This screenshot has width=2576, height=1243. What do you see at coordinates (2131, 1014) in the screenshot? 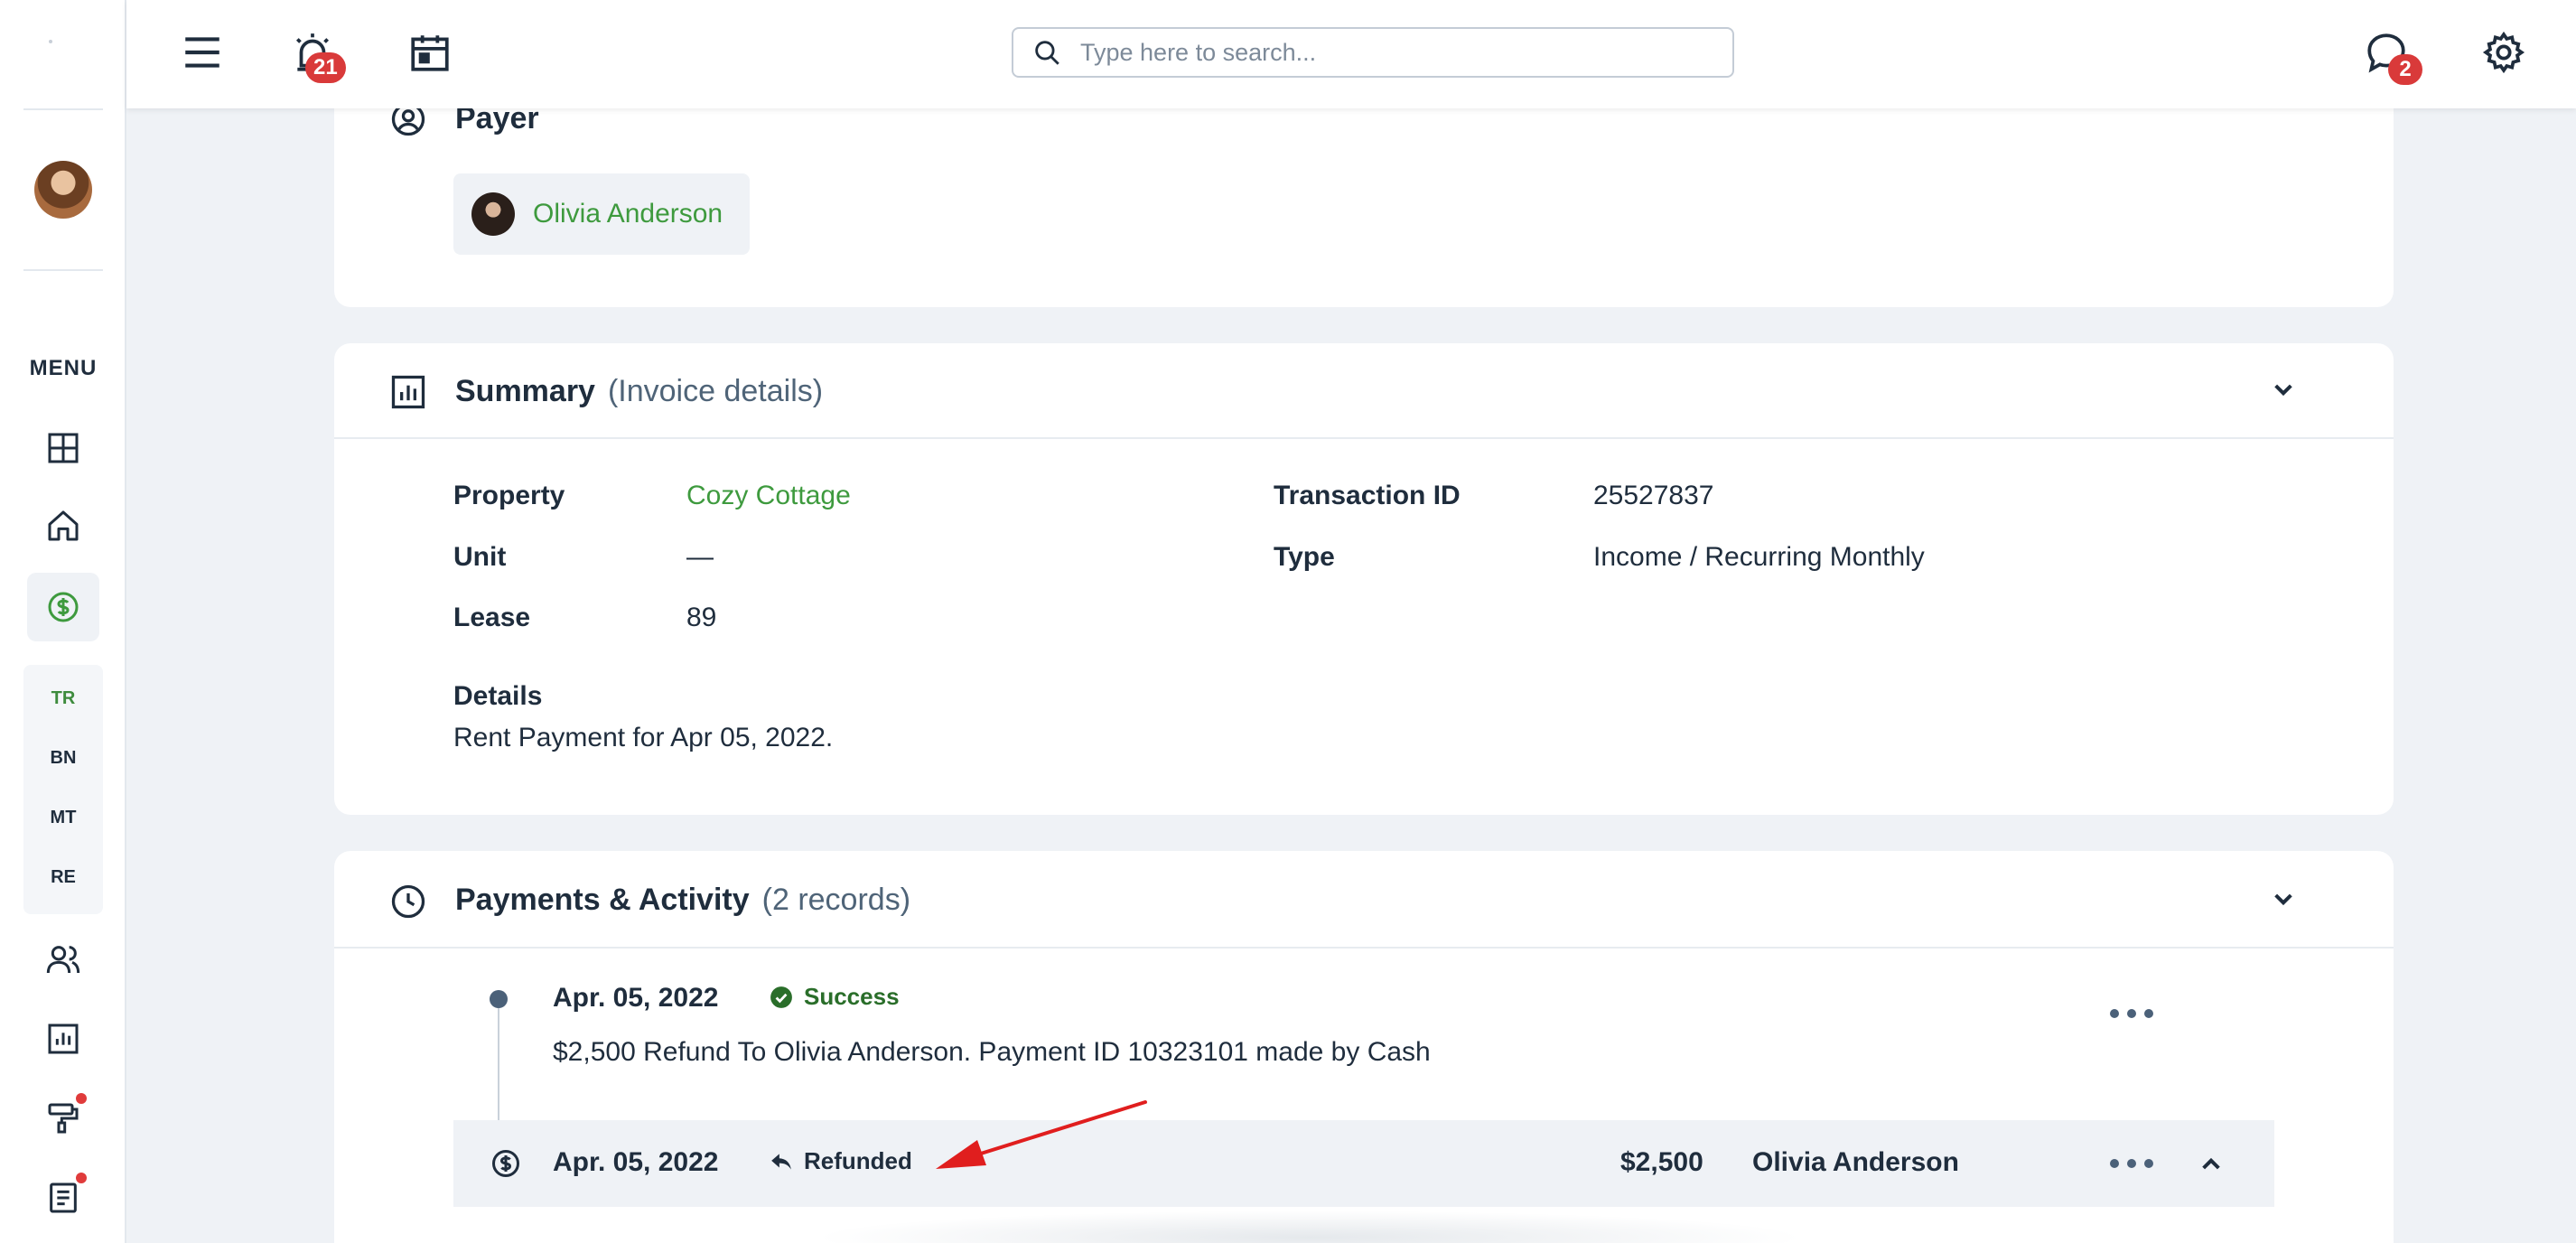
I see `activity-more-button` at bounding box center [2131, 1014].